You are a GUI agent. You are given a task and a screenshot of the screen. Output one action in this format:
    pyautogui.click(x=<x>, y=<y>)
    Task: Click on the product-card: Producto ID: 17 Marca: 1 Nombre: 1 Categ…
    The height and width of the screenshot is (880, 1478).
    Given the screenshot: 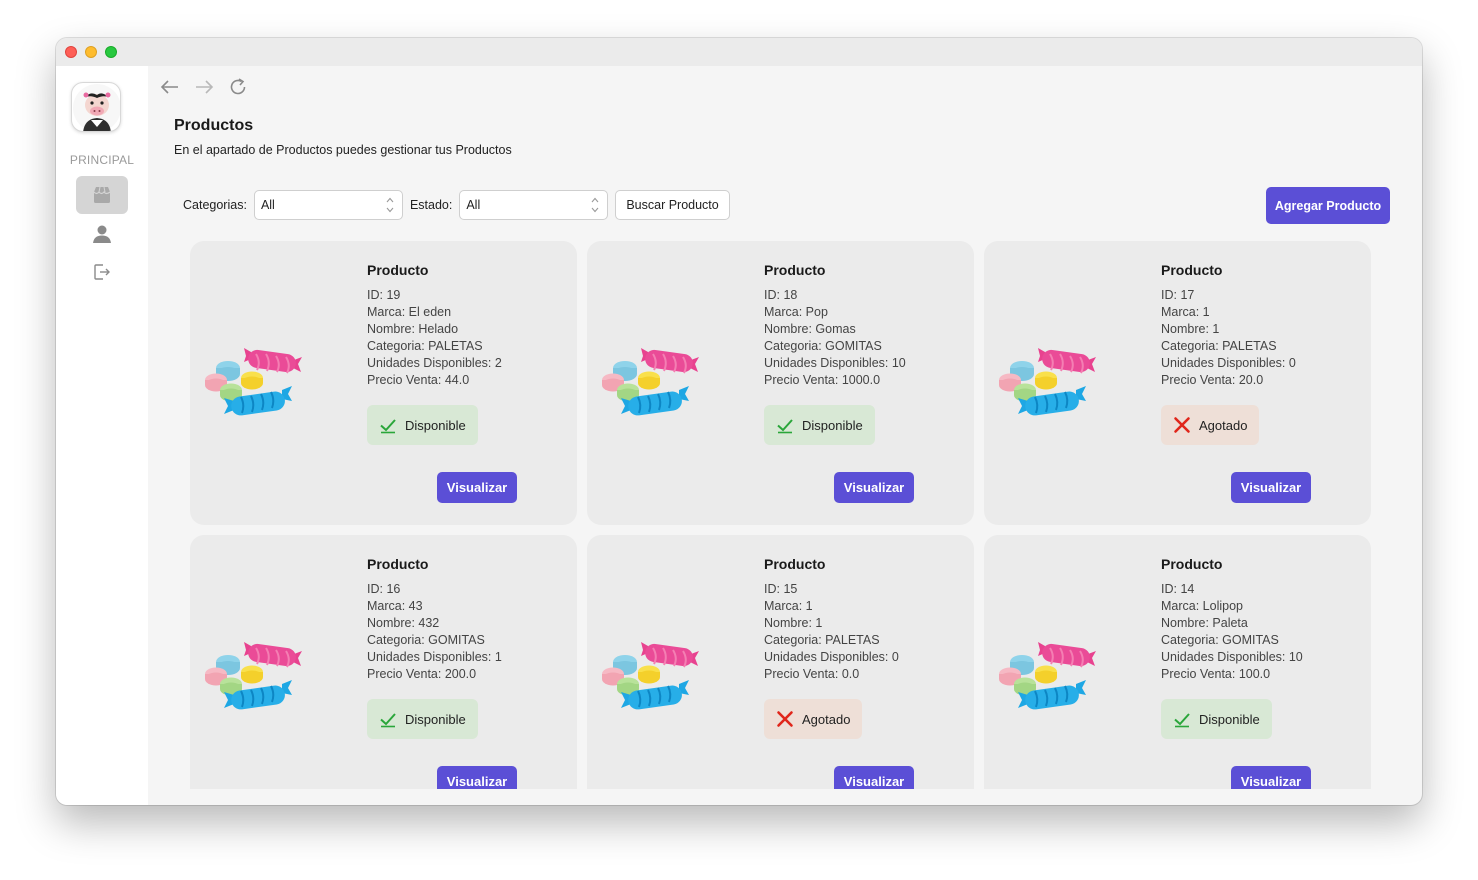 What is the action you would take?
    pyautogui.click(x=1177, y=383)
    